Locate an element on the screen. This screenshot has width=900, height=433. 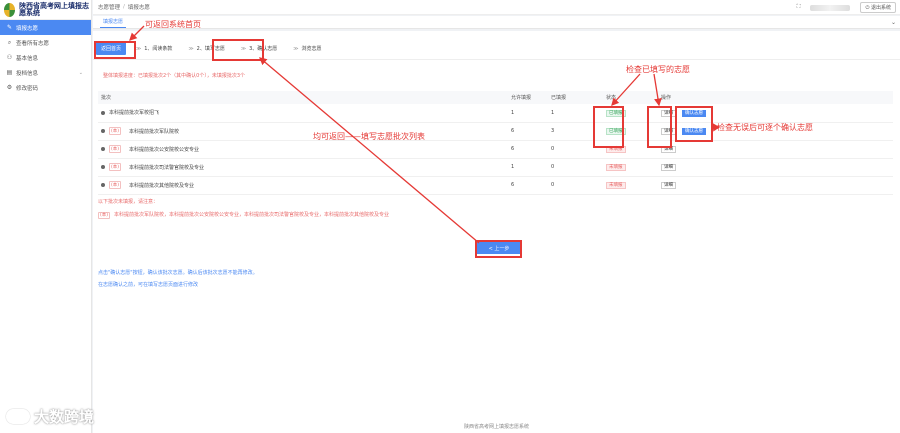
top-bar: 志愿管理 / 填报志愿 ⛶ ⏻ 退出系统 is located at coordinates (496, 7).